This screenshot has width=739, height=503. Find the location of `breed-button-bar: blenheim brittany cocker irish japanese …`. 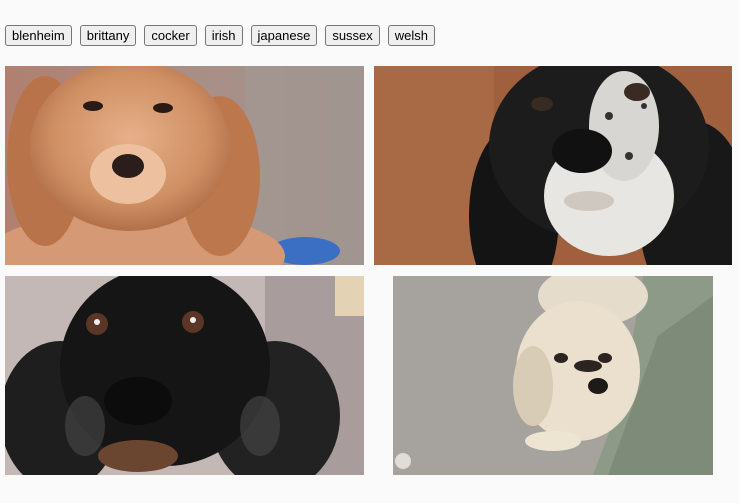

breed-button-bar: blenheim brittany cocker irish japanese … is located at coordinates (220, 35).